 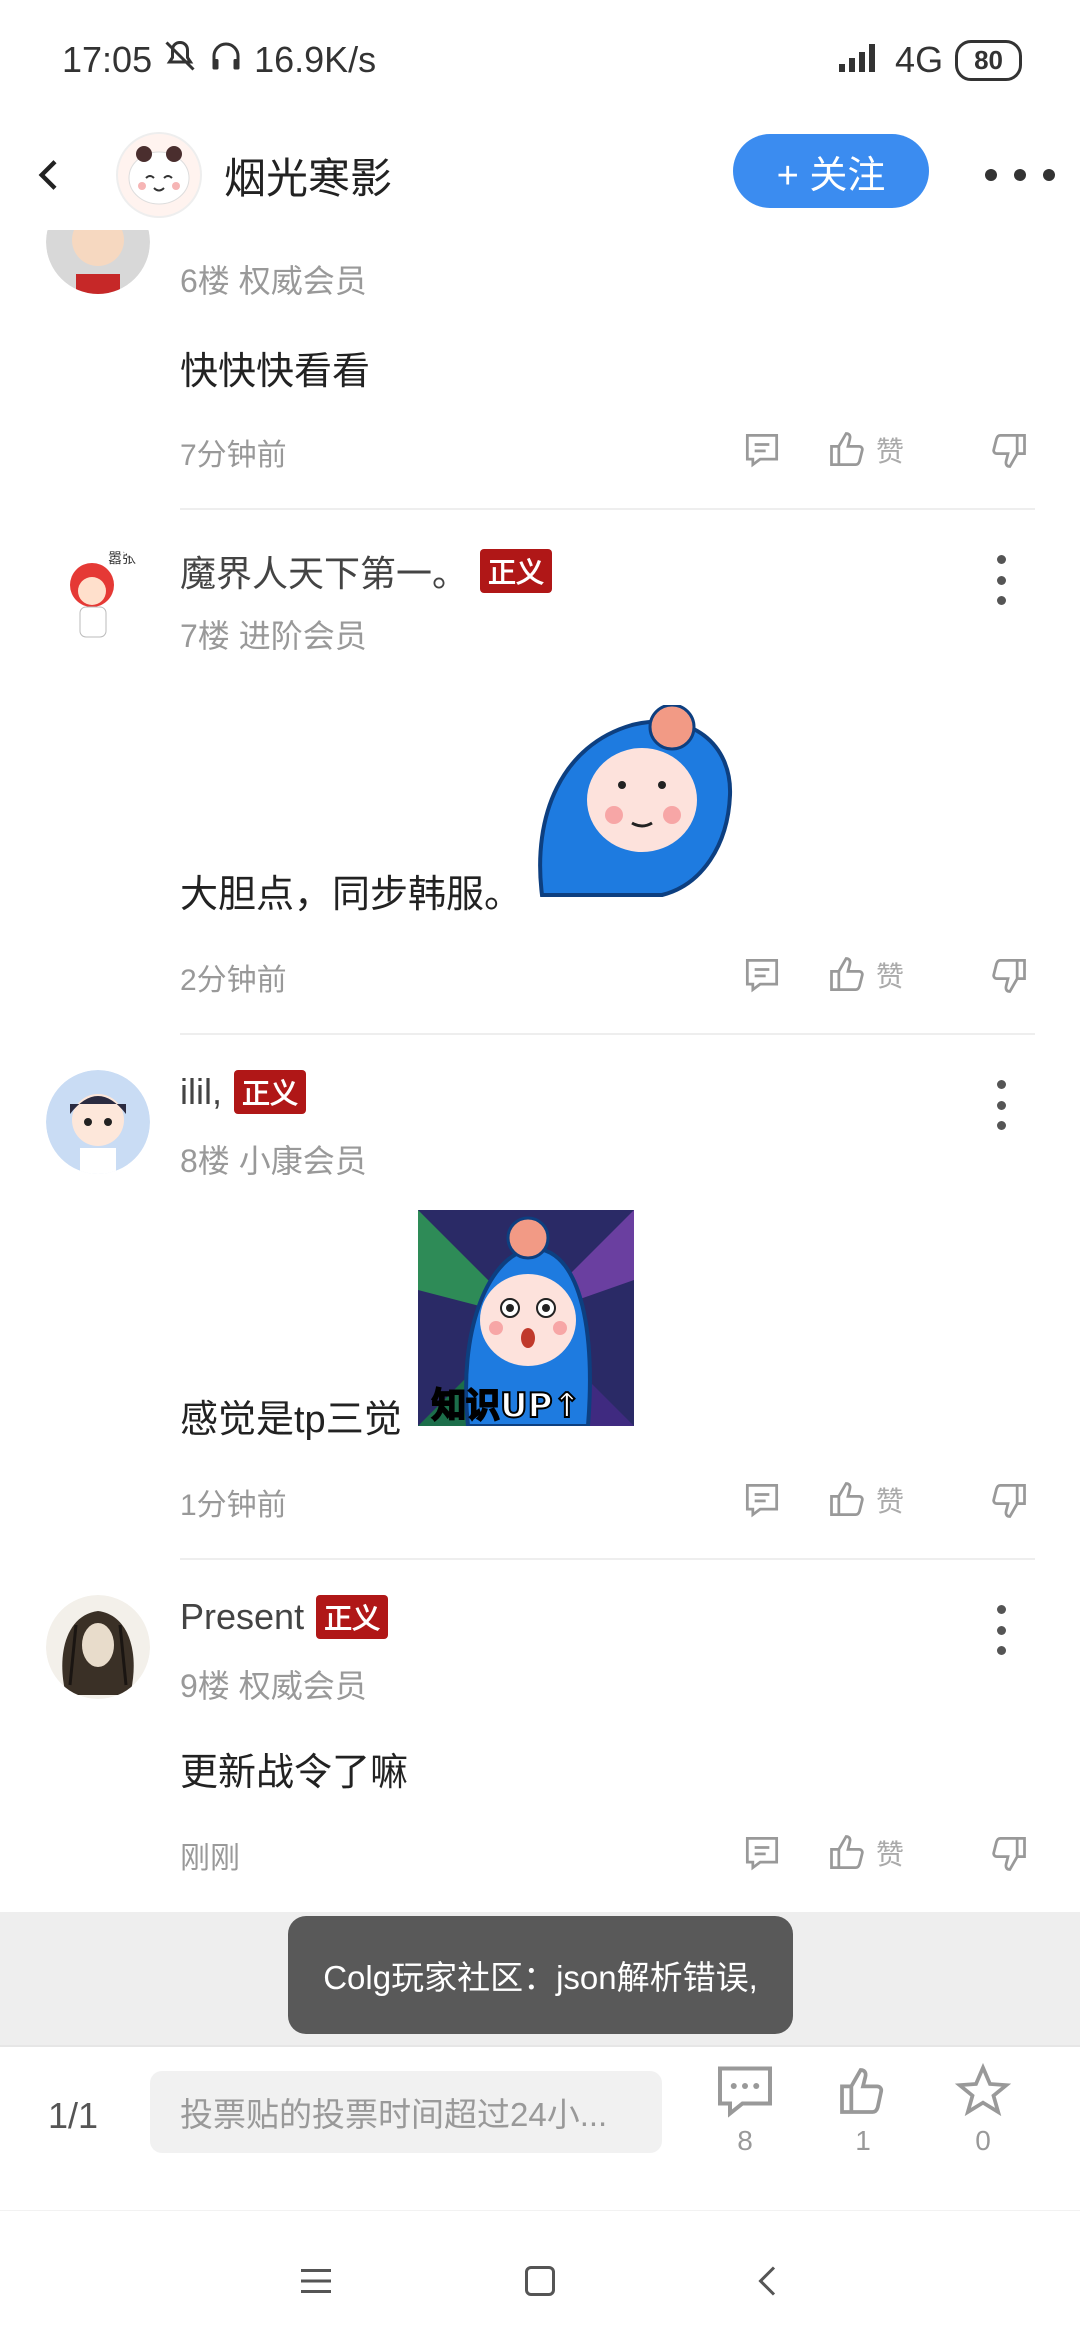 I want to click on signal-icon, so click(x=861, y=60).